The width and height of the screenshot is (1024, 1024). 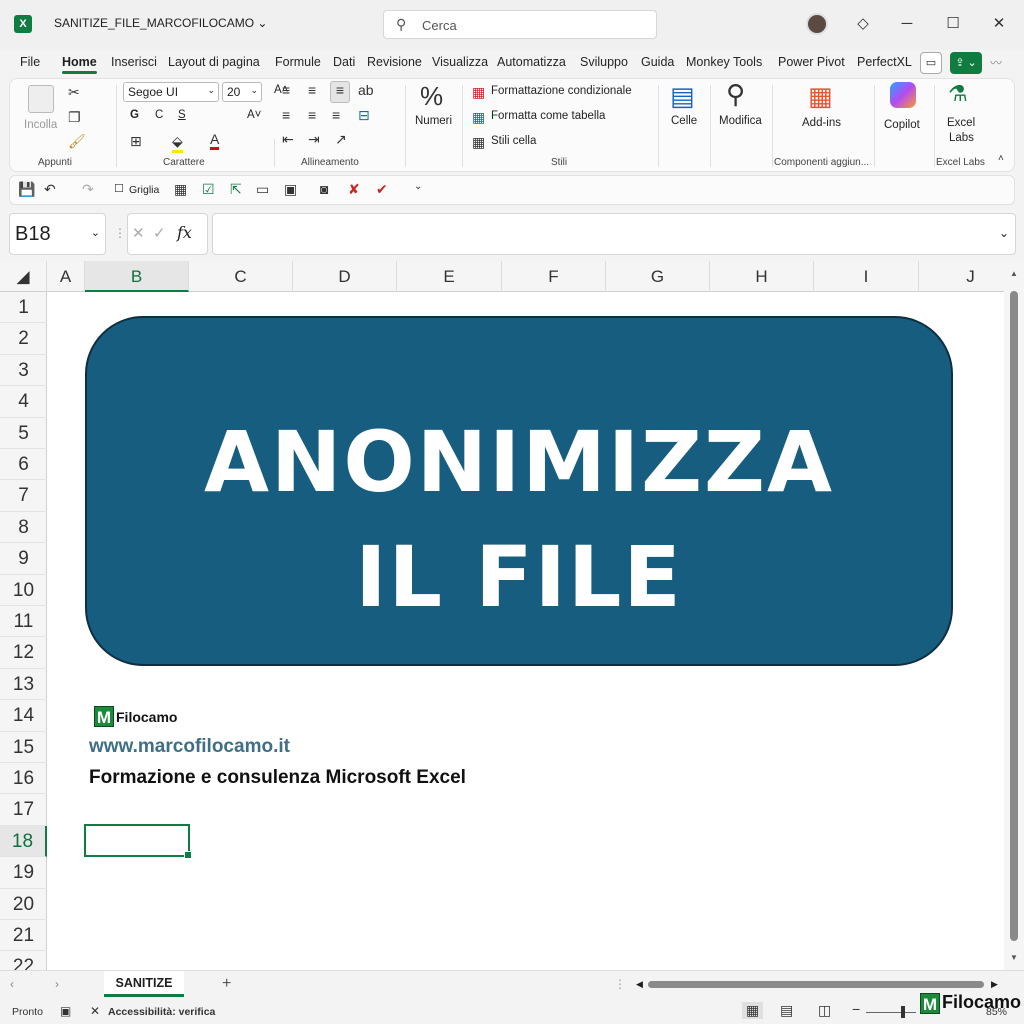 What do you see at coordinates (136, 141) in the screenshot?
I see `borders-icon: ⊞` at bounding box center [136, 141].